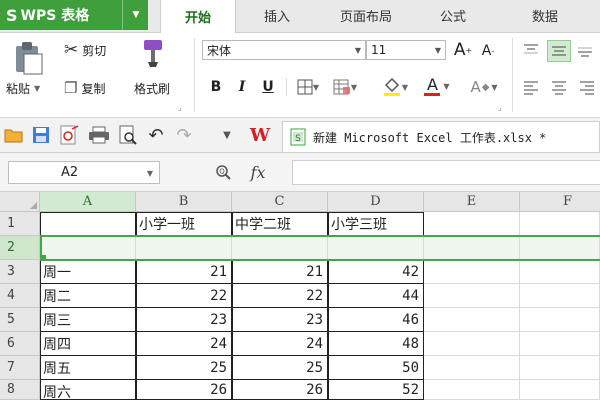 This screenshot has height=400, width=600. I want to click on cell-e7, so click(472, 368).